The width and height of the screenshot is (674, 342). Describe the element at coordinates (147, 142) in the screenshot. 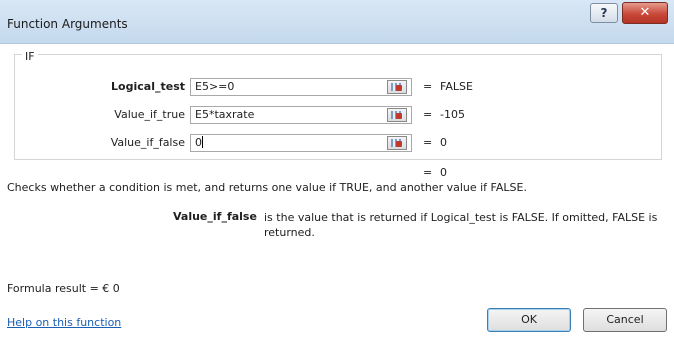

I see `value-if-false-label: Value_if_false` at that location.